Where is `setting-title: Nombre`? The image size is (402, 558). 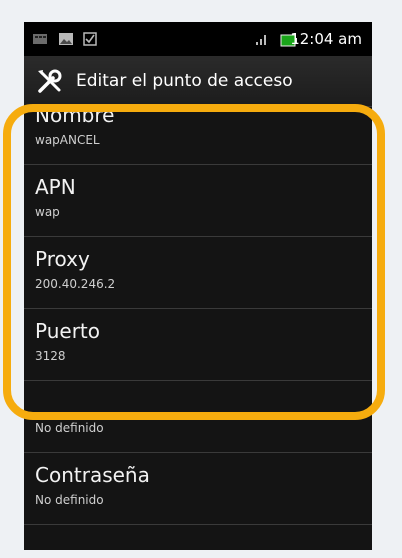
setting-title: Nombre is located at coordinates (75, 115).